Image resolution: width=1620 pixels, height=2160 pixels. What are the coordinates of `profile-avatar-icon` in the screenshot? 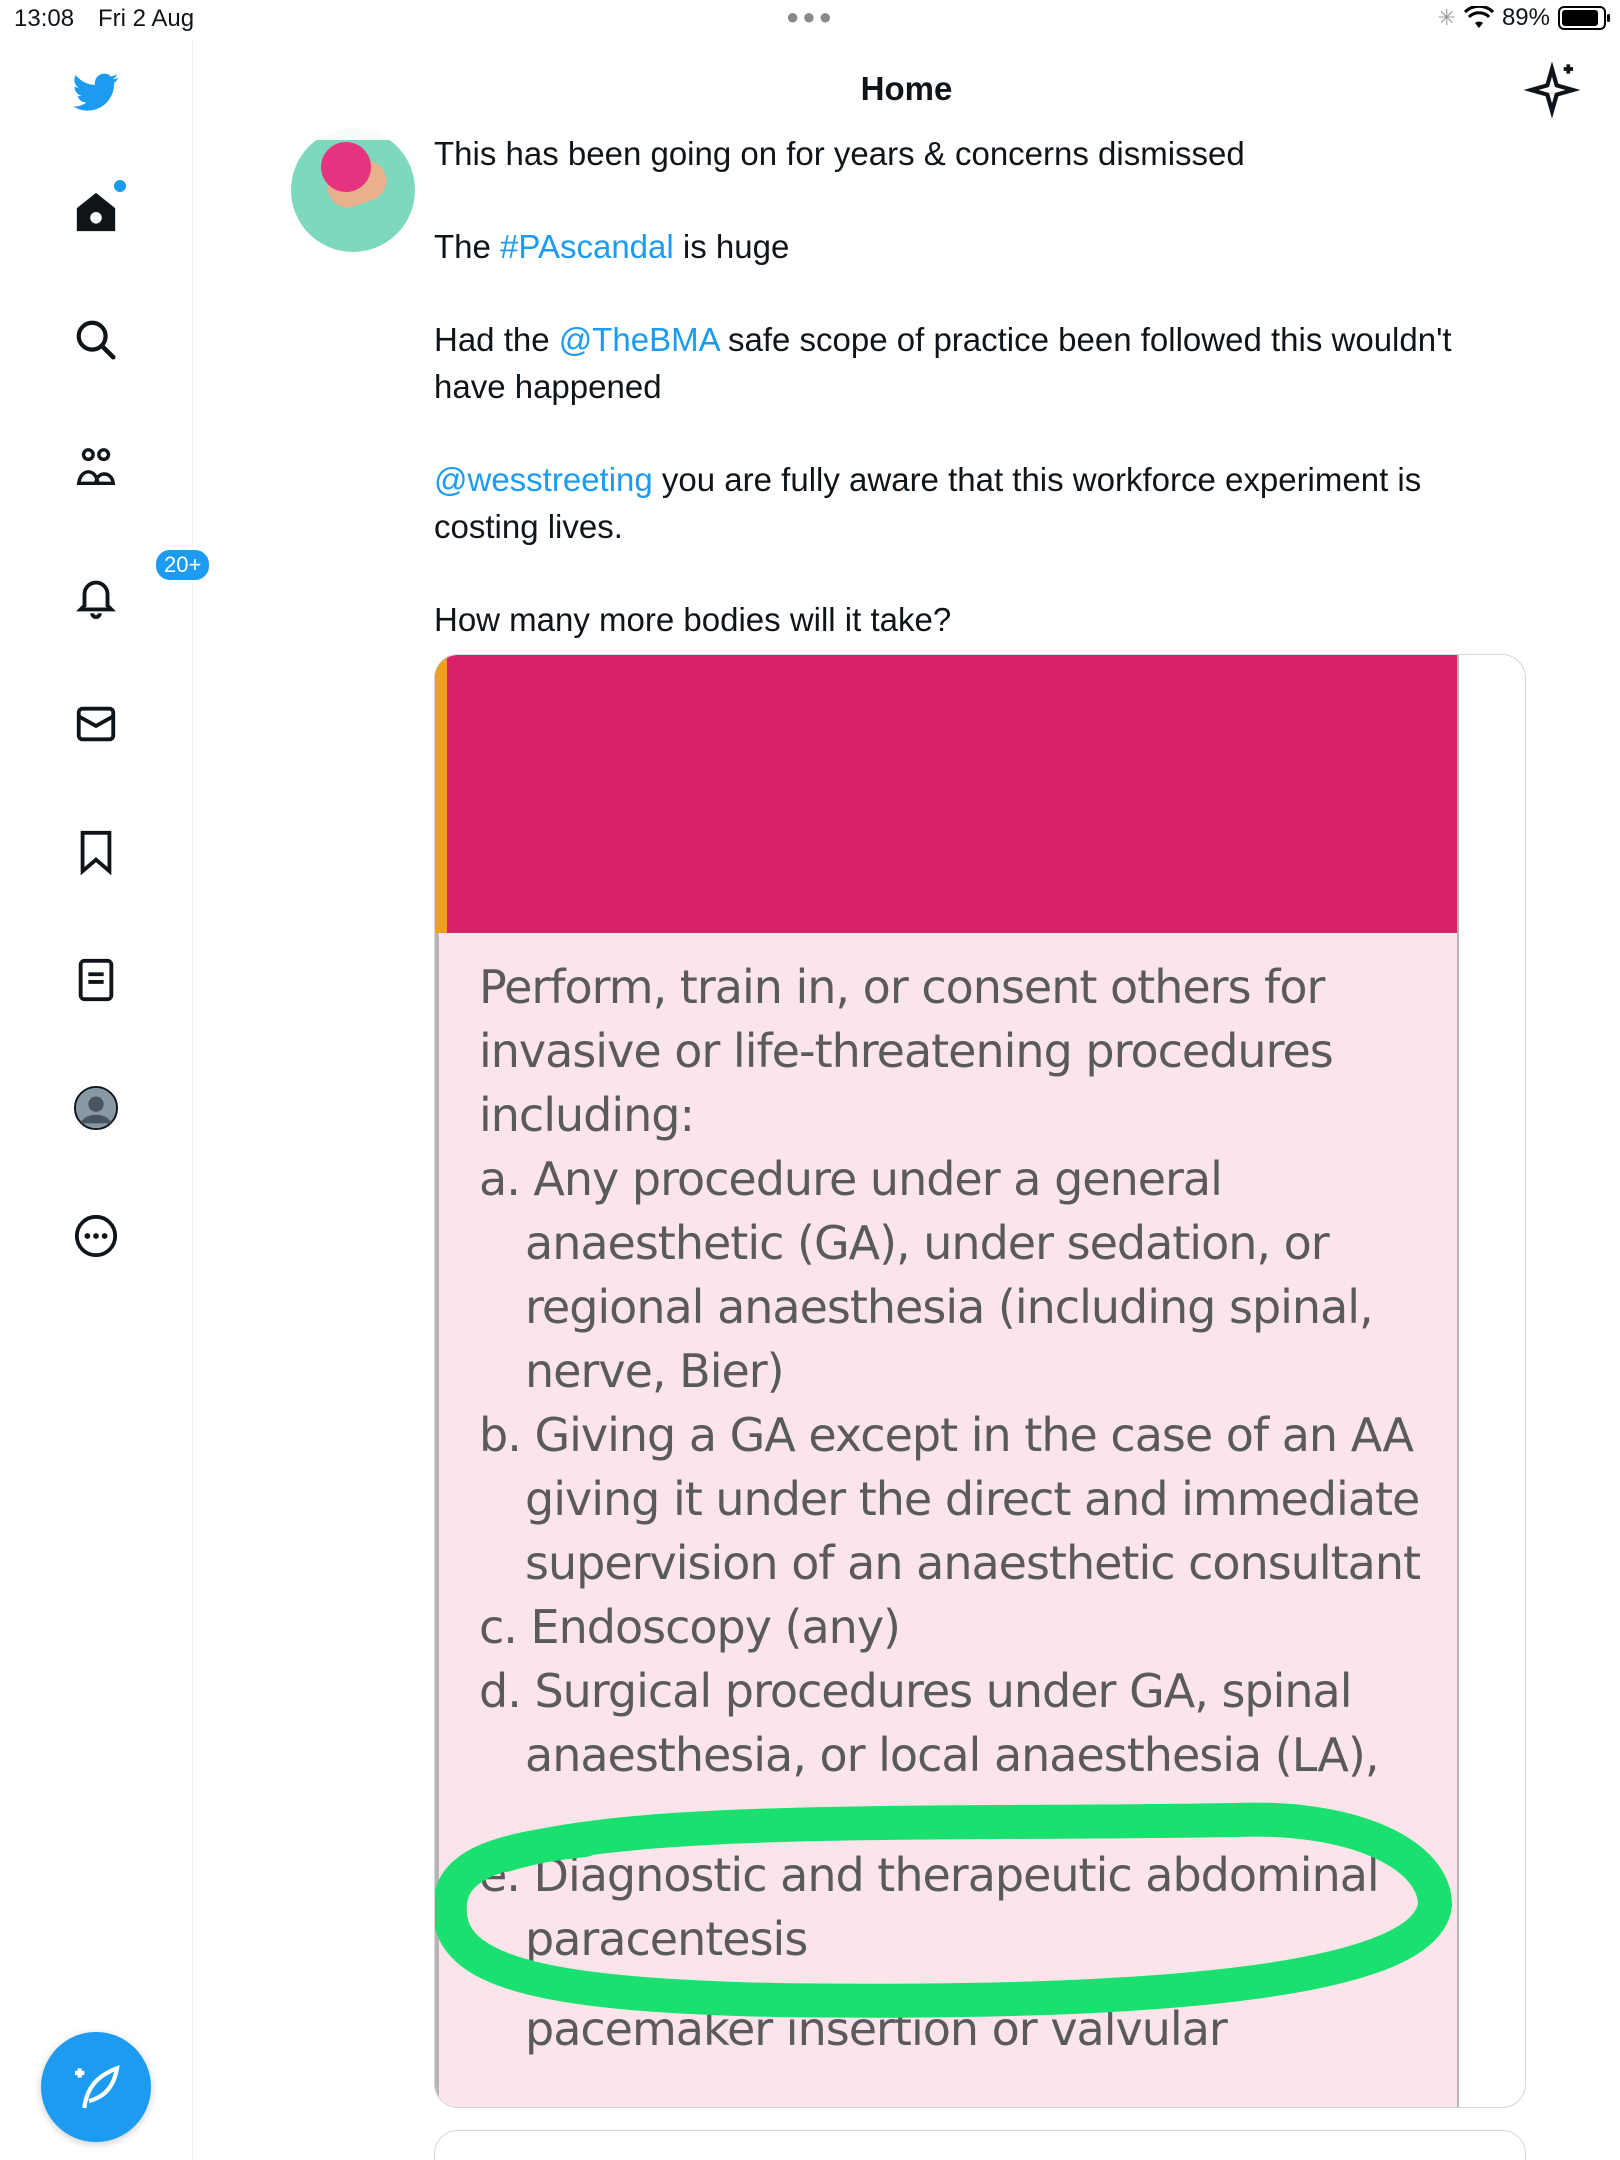 It's located at (96, 1108).